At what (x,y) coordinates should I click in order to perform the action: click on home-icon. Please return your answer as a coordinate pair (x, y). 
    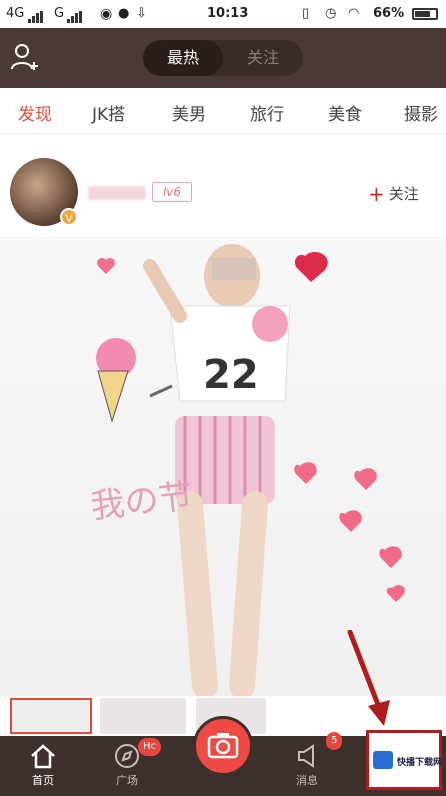
    Looking at the image, I should click on (43, 756).